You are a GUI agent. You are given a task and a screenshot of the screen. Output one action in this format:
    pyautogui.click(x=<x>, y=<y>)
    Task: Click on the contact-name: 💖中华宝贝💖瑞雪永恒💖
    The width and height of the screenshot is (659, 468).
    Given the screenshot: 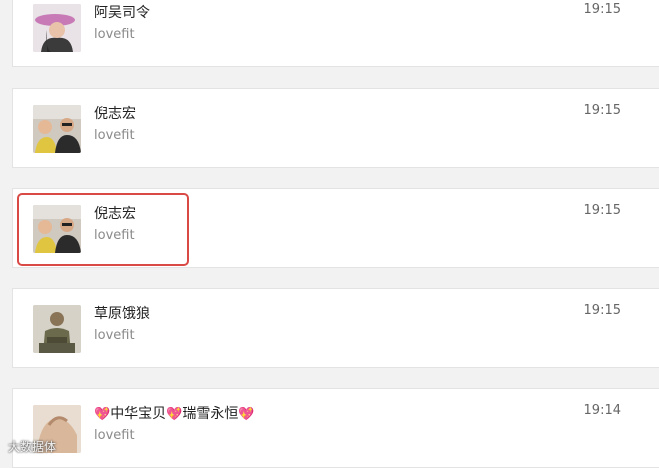 What is the action you would take?
    pyautogui.click(x=174, y=413)
    